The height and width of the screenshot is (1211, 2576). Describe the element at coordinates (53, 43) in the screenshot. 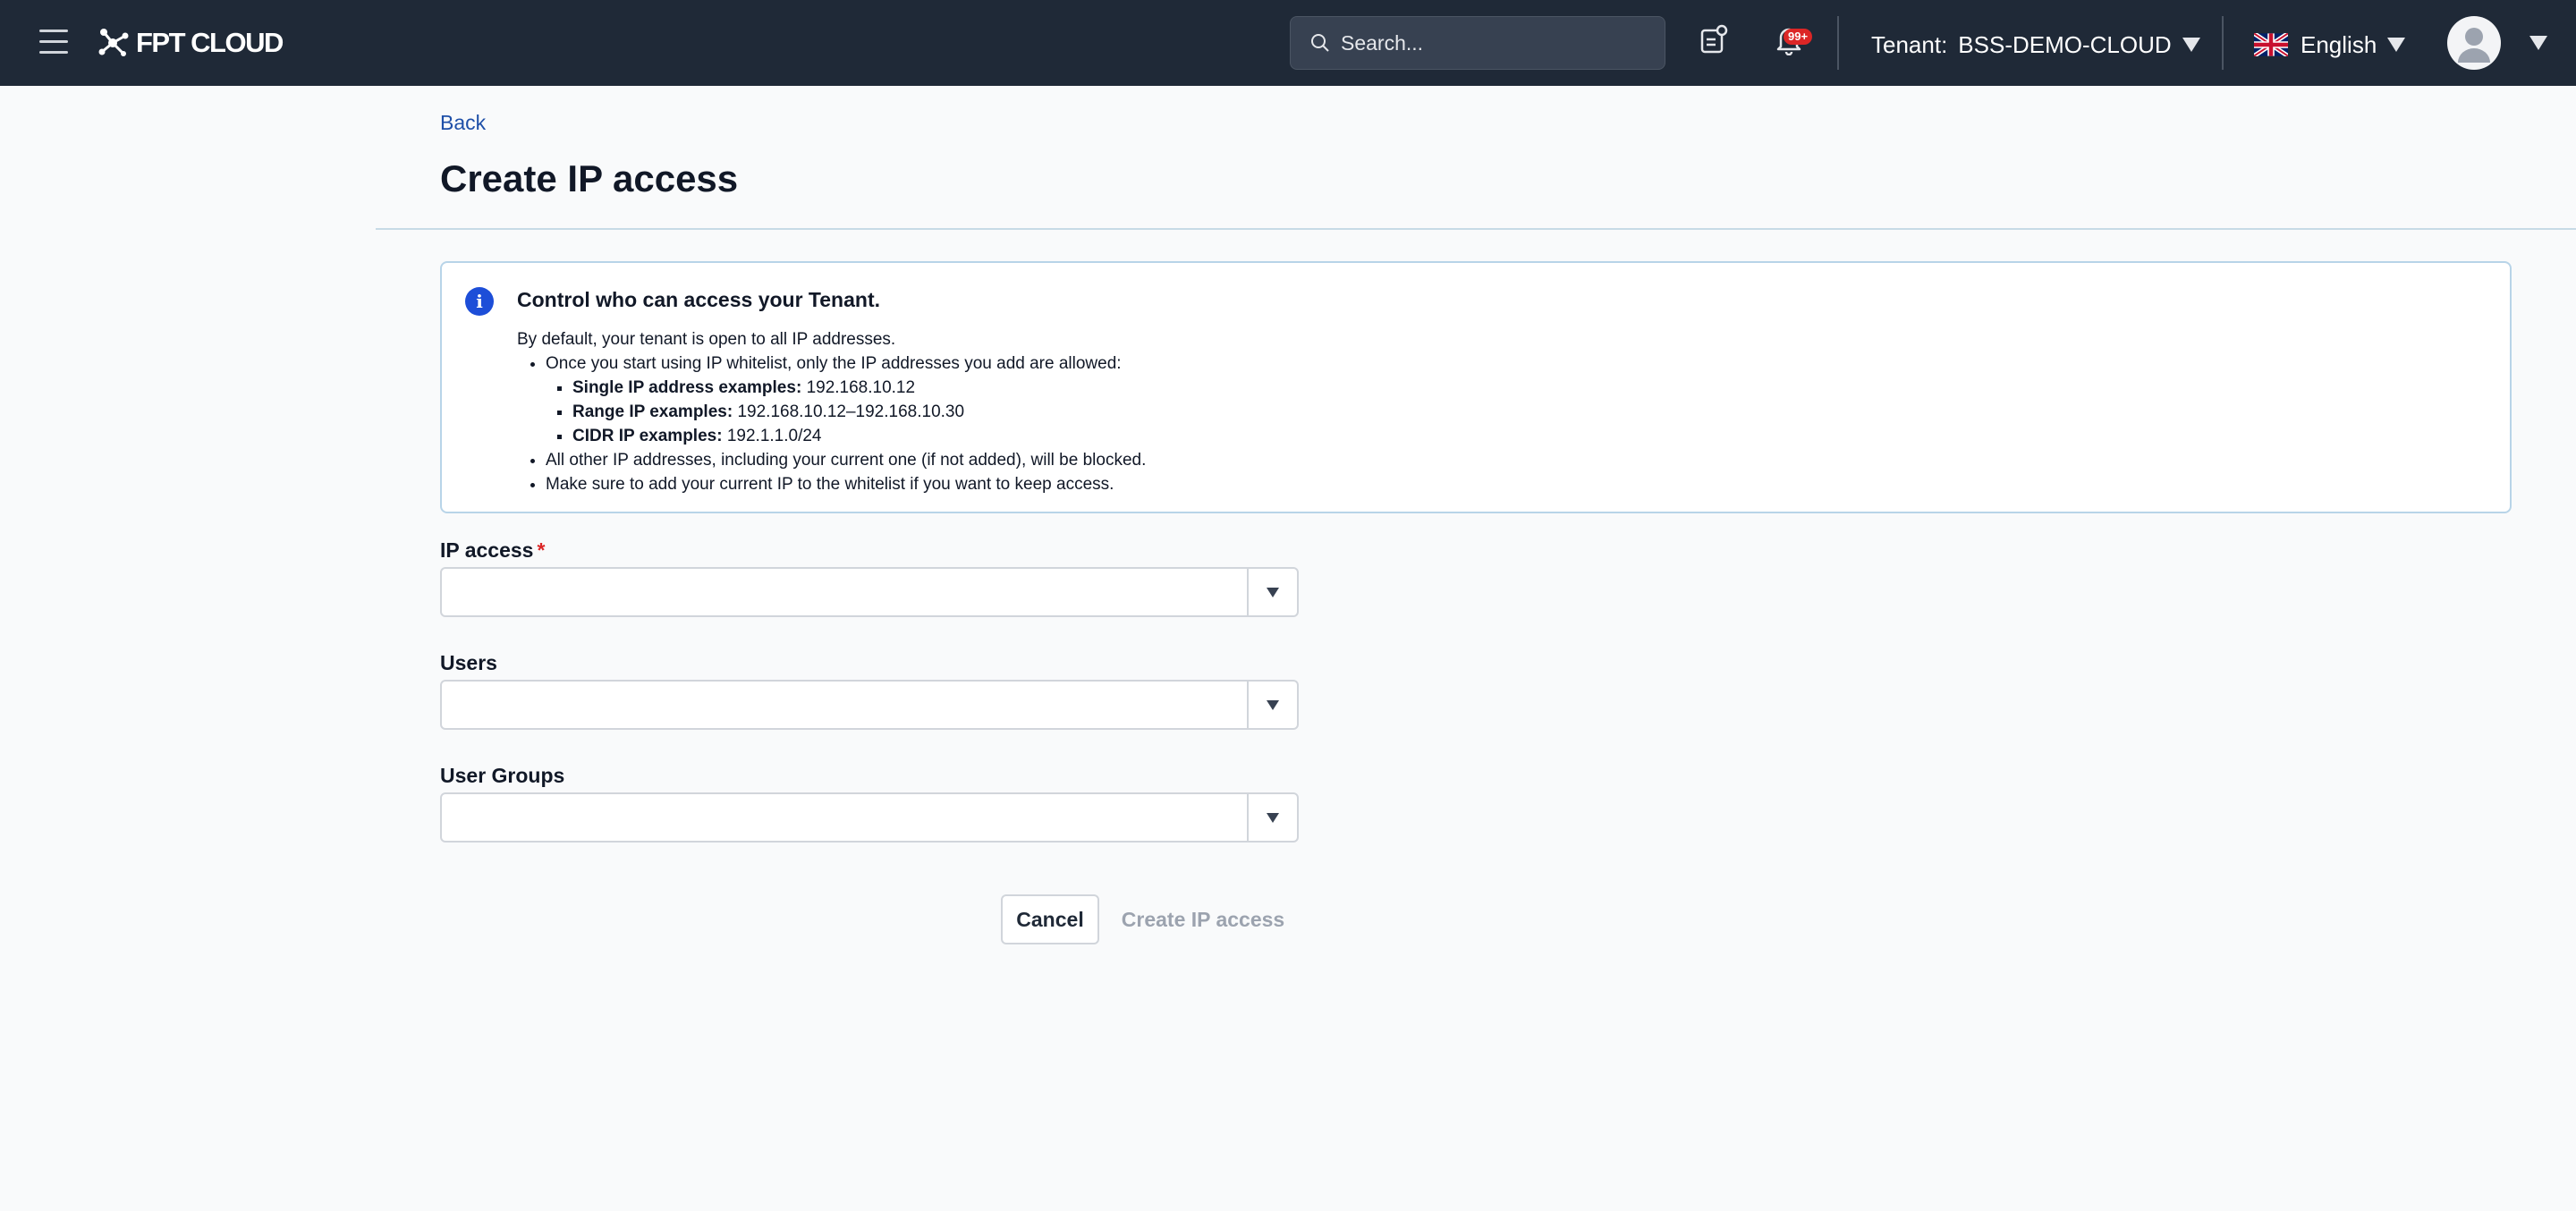

I see `menu-icon` at that location.